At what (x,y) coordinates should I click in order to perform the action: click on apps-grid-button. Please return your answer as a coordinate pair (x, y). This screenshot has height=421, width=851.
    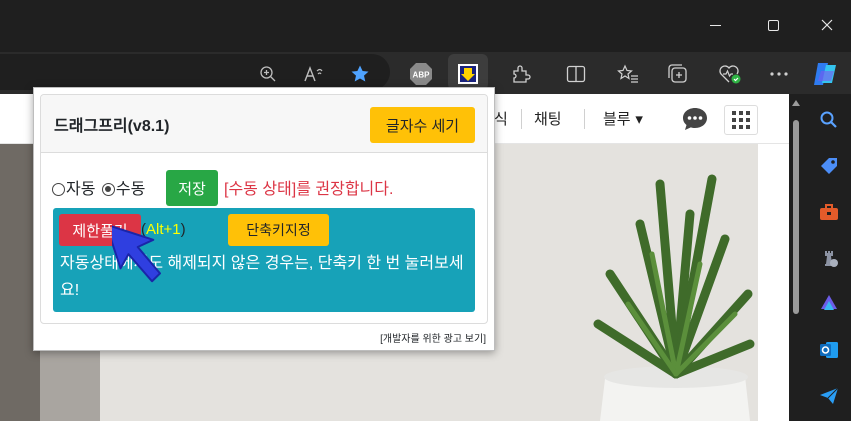
    Looking at the image, I should click on (741, 120).